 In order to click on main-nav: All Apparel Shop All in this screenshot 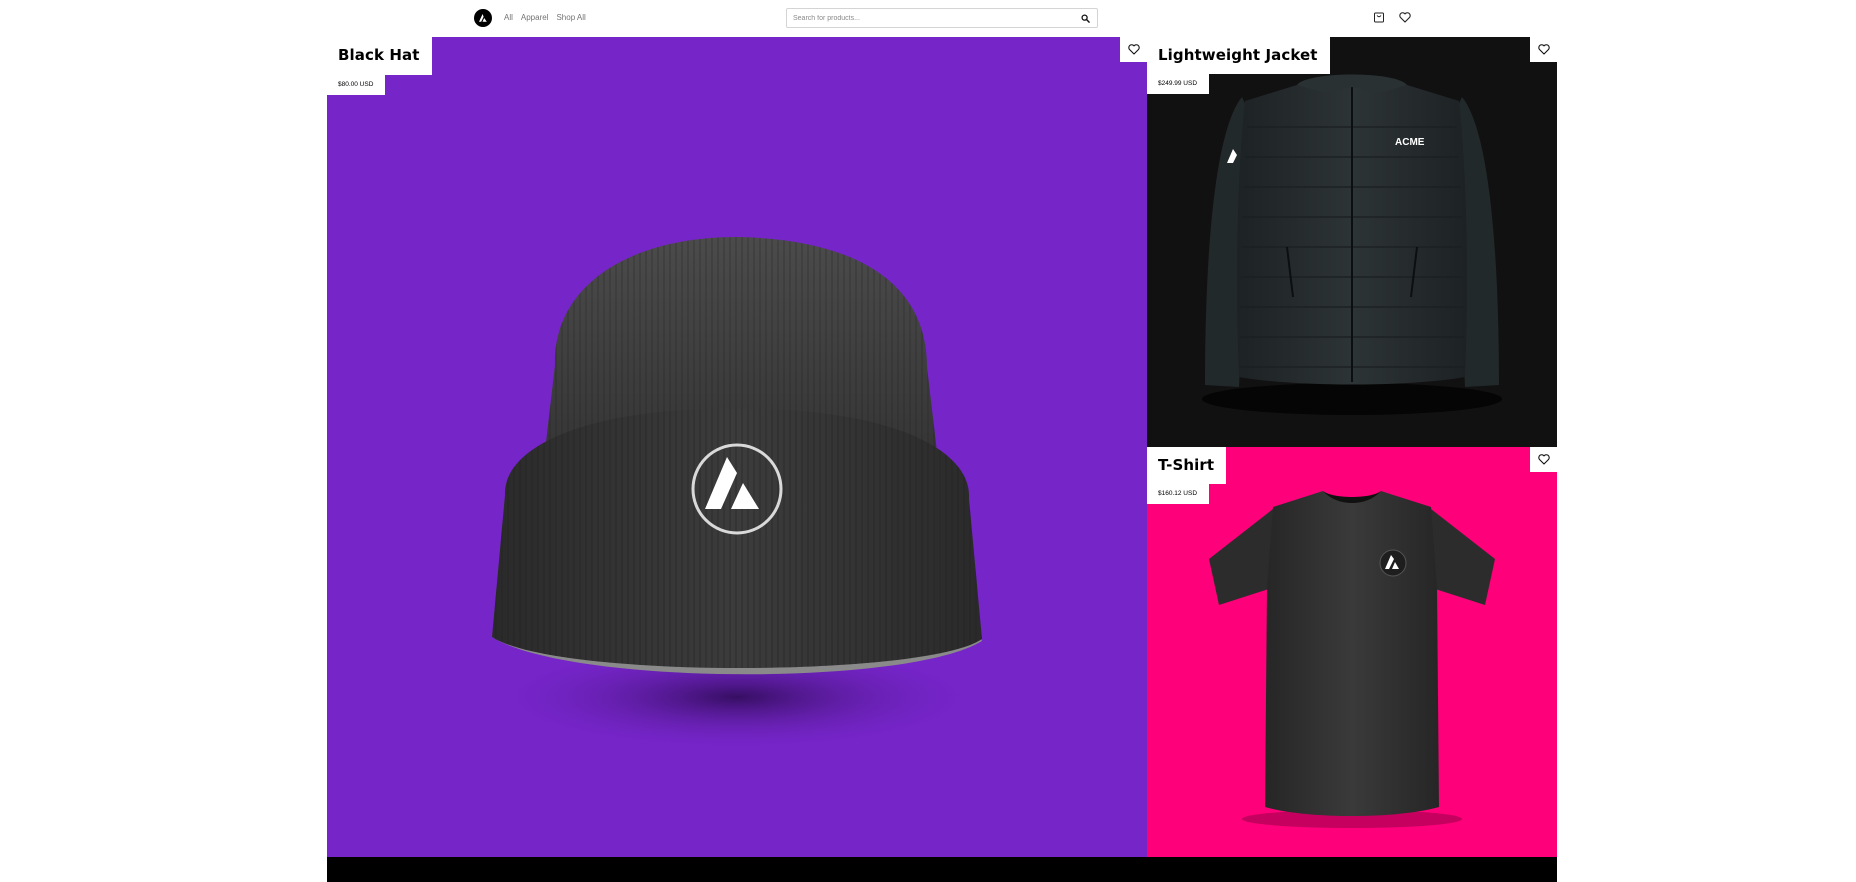, I will do `click(545, 18)`.